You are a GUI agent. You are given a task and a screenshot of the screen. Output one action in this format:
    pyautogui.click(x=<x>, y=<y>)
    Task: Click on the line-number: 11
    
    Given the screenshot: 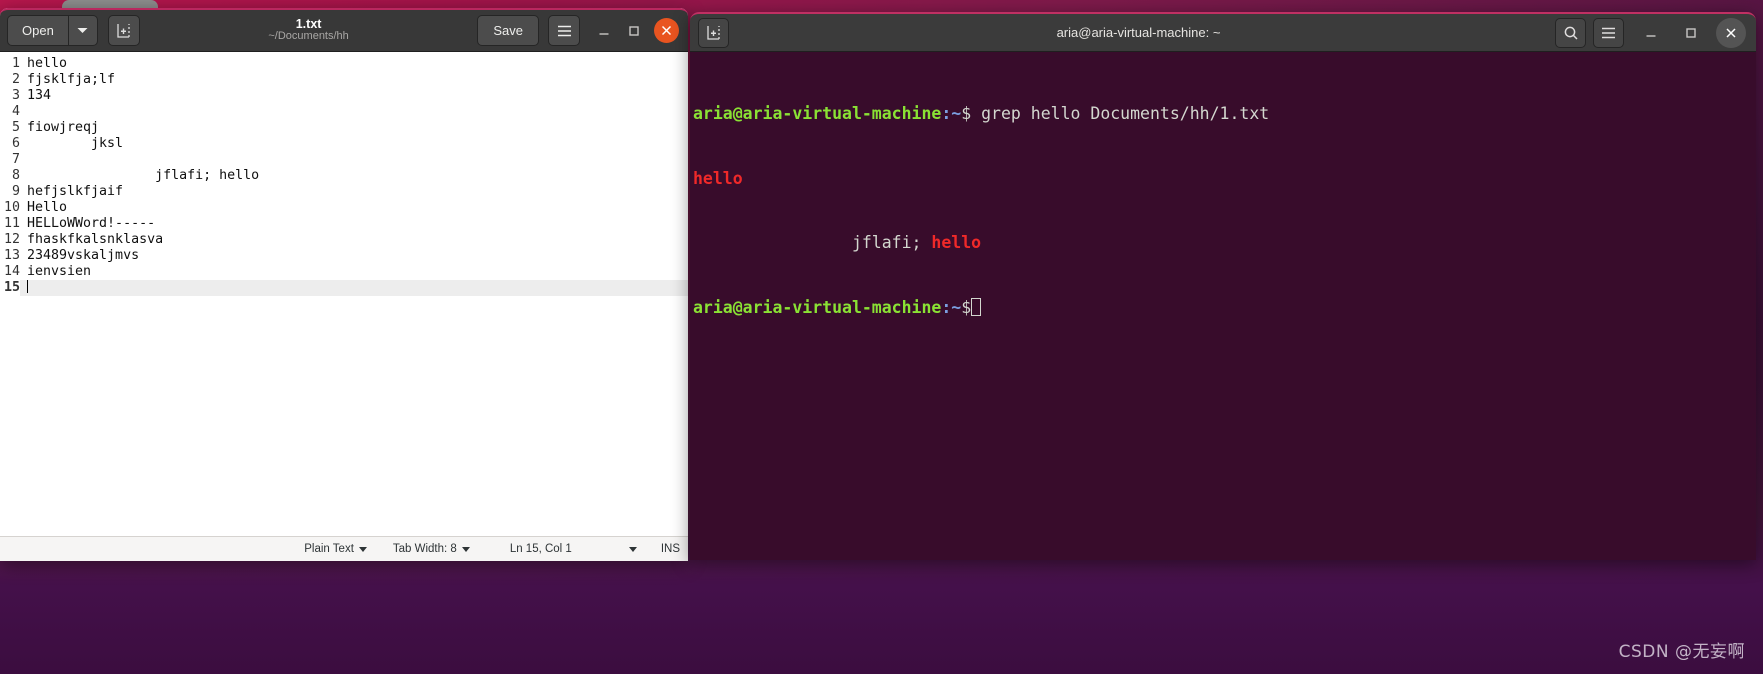 What is the action you would take?
    pyautogui.click(x=11, y=223)
    